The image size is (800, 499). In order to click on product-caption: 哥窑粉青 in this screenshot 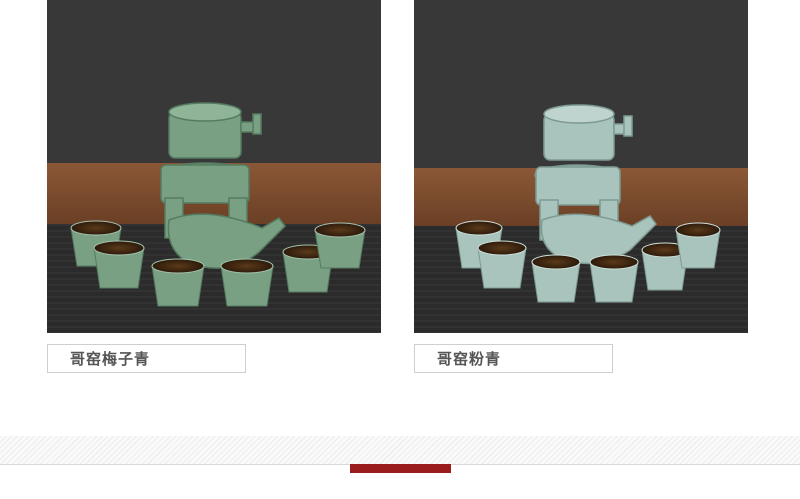, I will do `click(513, 358)`.